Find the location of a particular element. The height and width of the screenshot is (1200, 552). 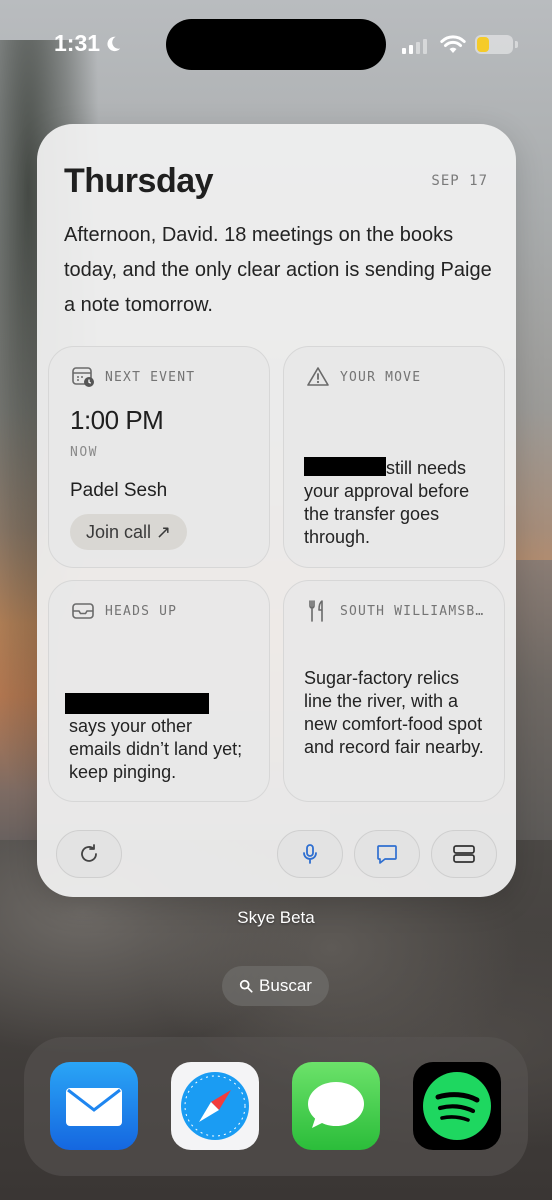

messages-app is located at coordinates (336, 1106).